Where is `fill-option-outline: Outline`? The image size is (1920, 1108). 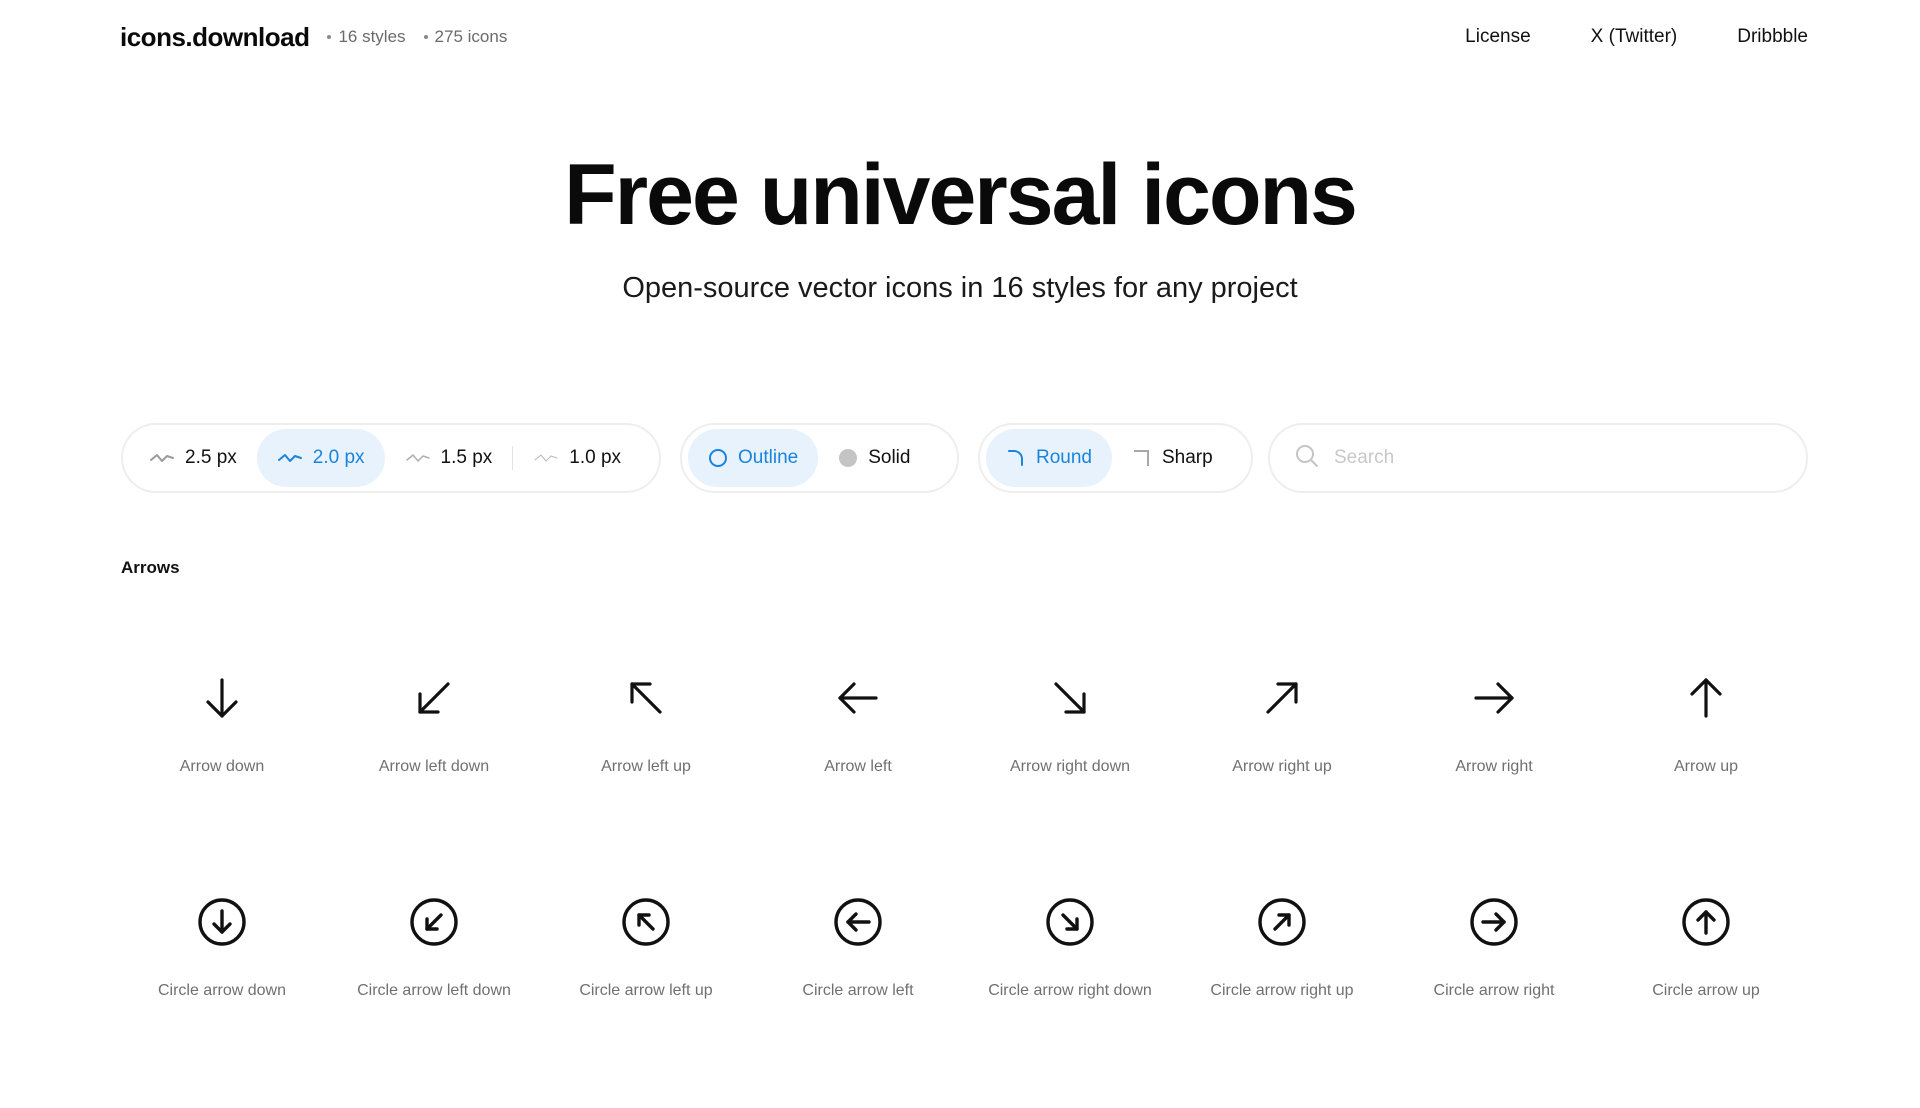 fill-option-outline: Outline is located at coordinates (753, 458).